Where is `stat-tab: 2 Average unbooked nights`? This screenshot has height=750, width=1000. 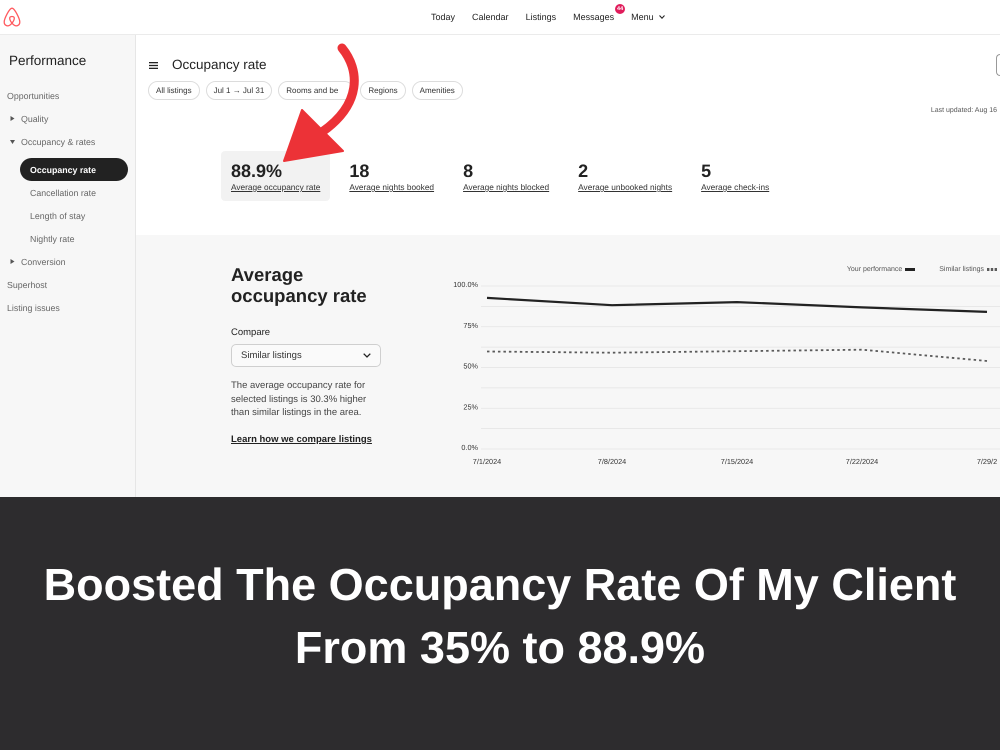 stat-tab: 2 Average unbooked nights is located at coordinates (625, 176).